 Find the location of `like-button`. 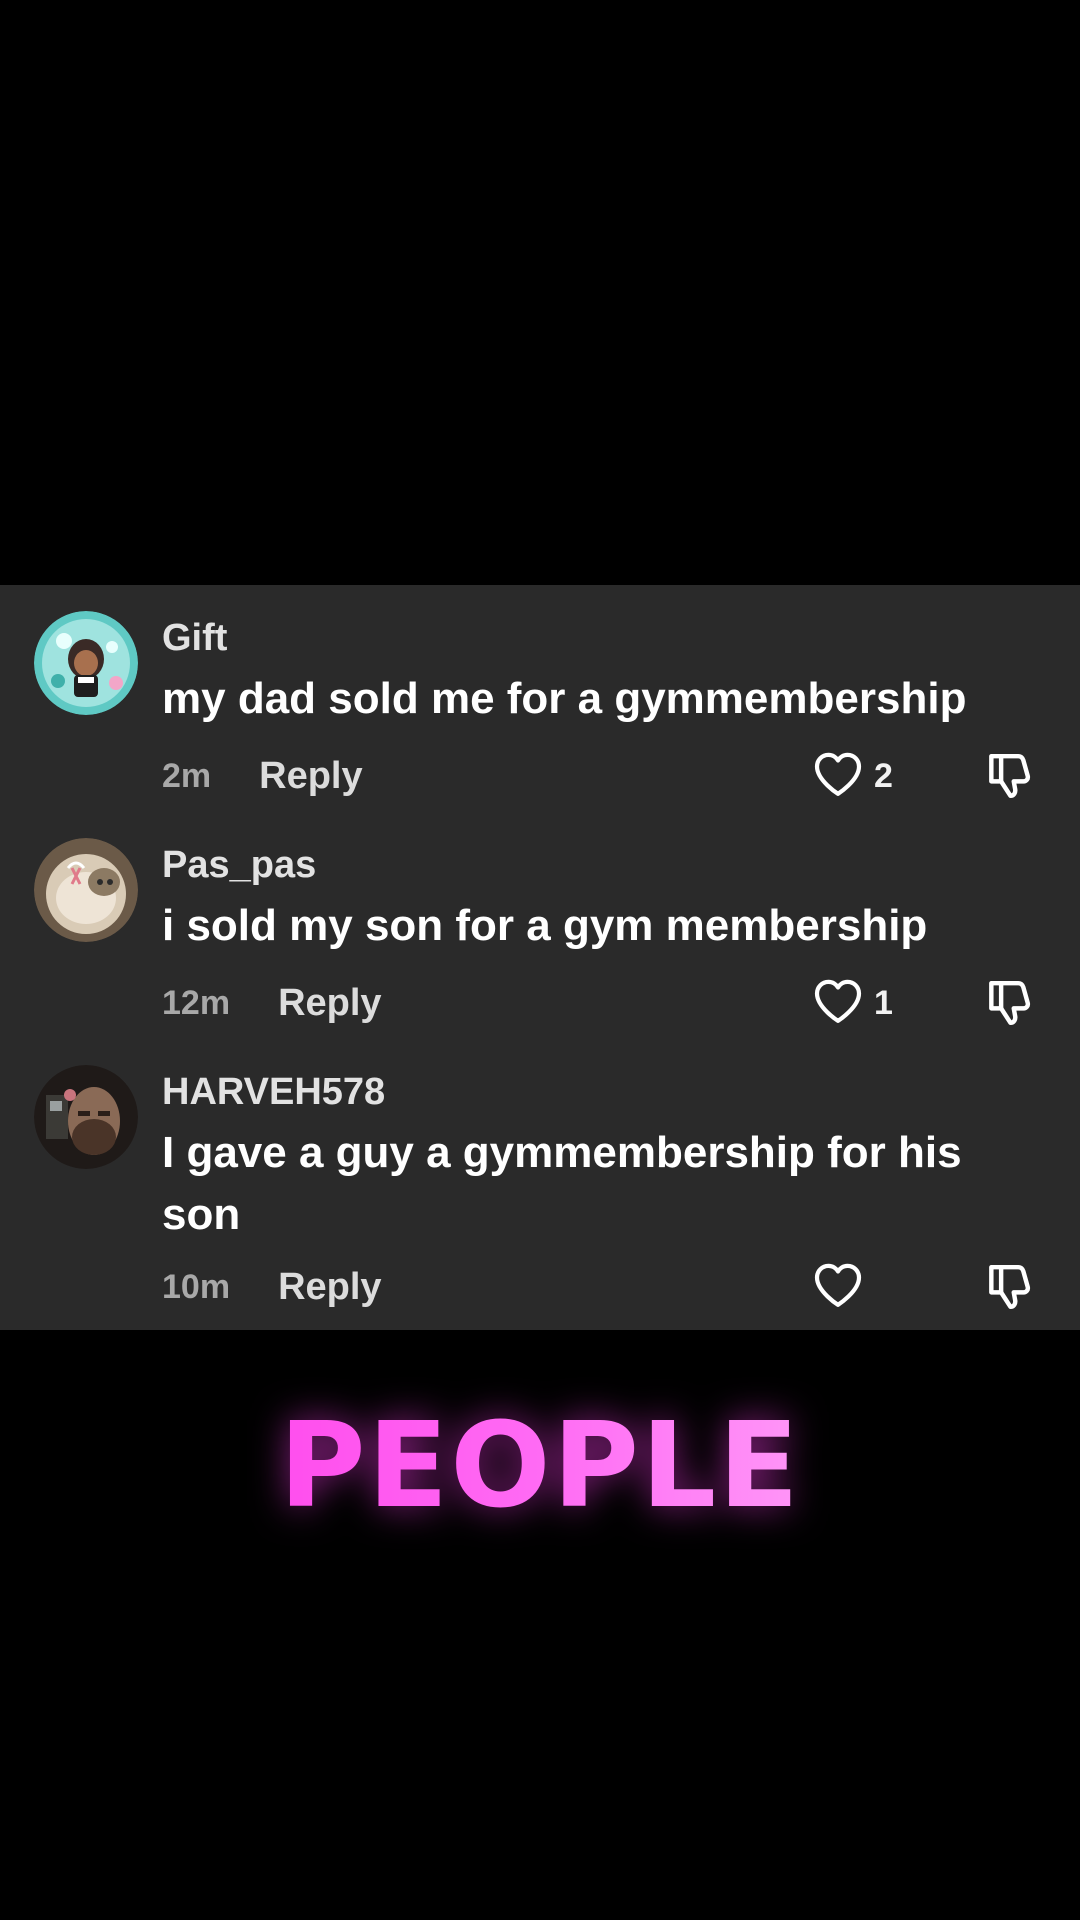

like-button is located at coordinates (842, 1287).